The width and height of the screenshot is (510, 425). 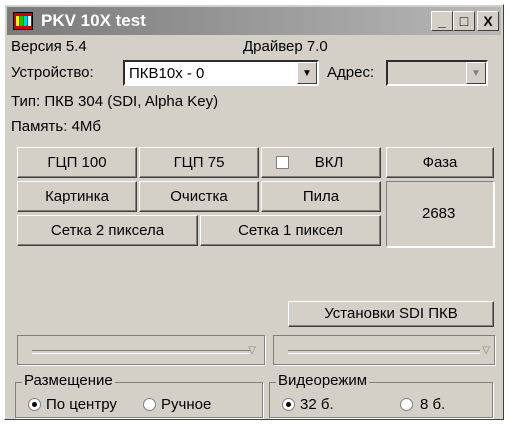 What do you see at coordinates (406, 404) in the screenshot?
I see `videomode-8-radio` at bounding box center [406, 404].